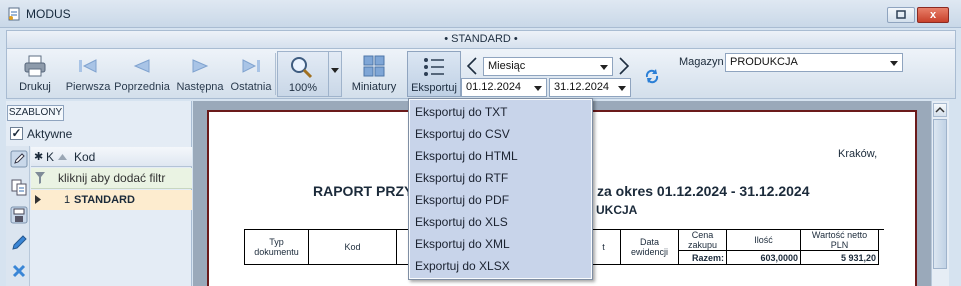 The height and width of the screenshot is (286, 961). I want to click on copy-icon, so click(19, 187).